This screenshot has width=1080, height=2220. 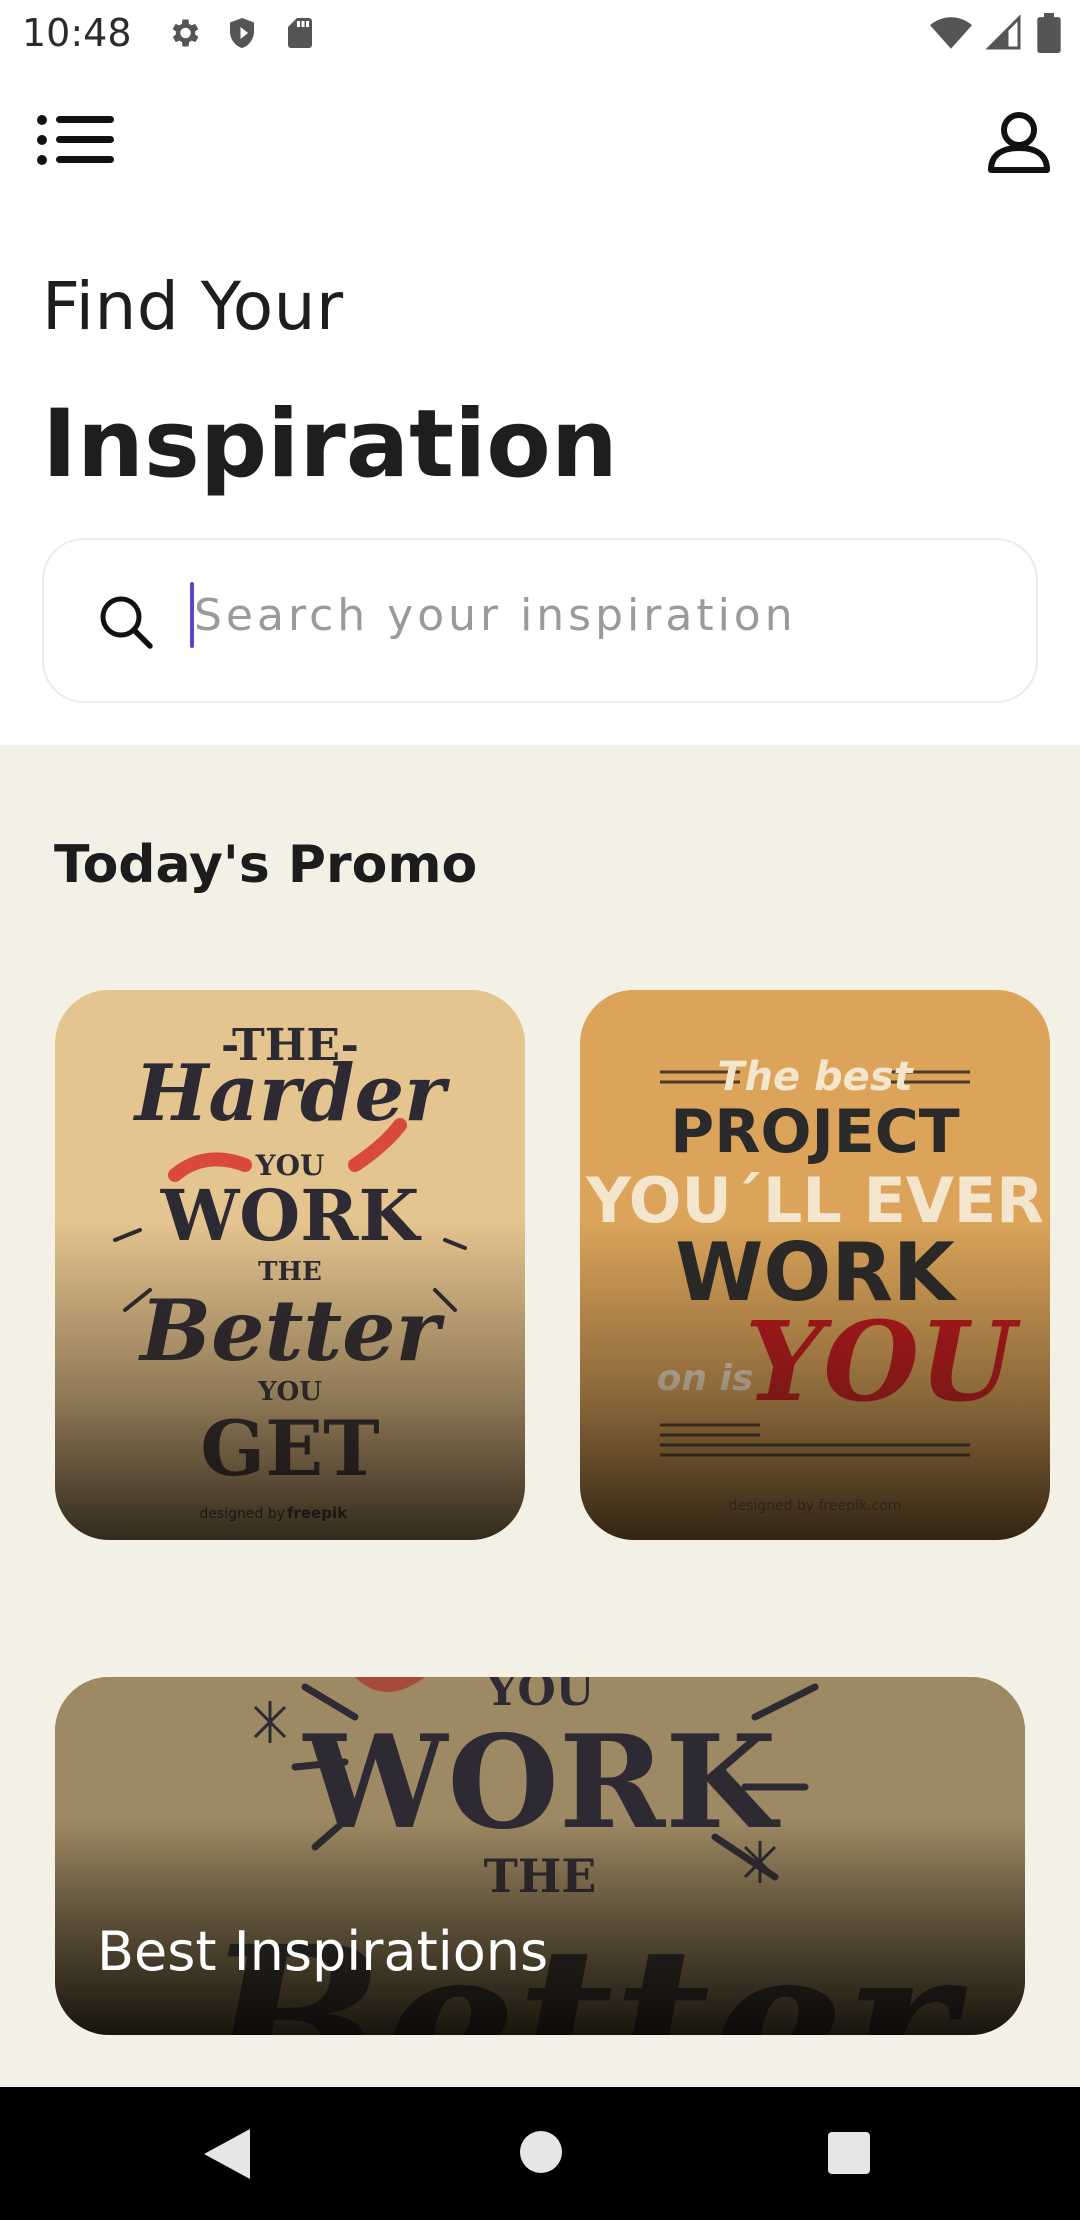 What do you see at coordinates (185, 33) in the screenshot?
I see `settings-icon` at bounding box center [185, 33].